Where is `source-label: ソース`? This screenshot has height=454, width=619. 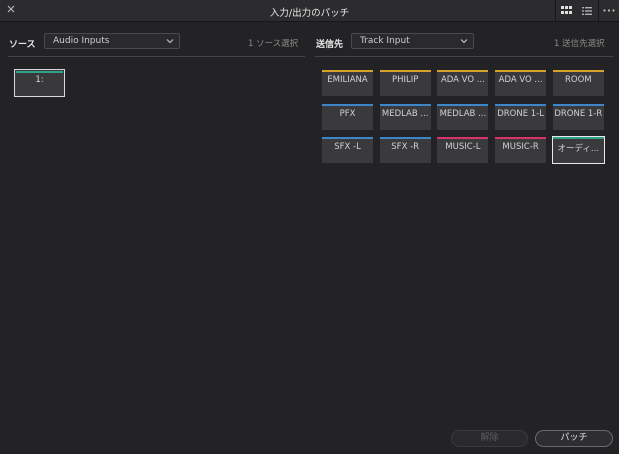 source-label: ソース is located at coordinates (22, 45).